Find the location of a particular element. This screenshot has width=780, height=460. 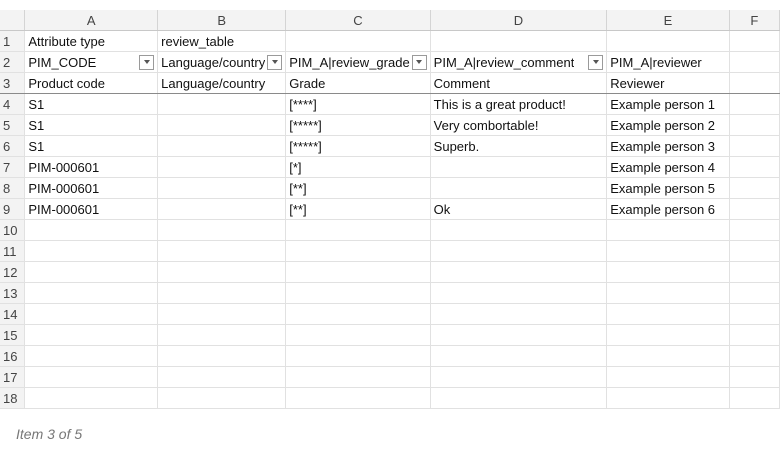

cell-d2: PIM_A|review_comment is located at coordinates (519, 62).